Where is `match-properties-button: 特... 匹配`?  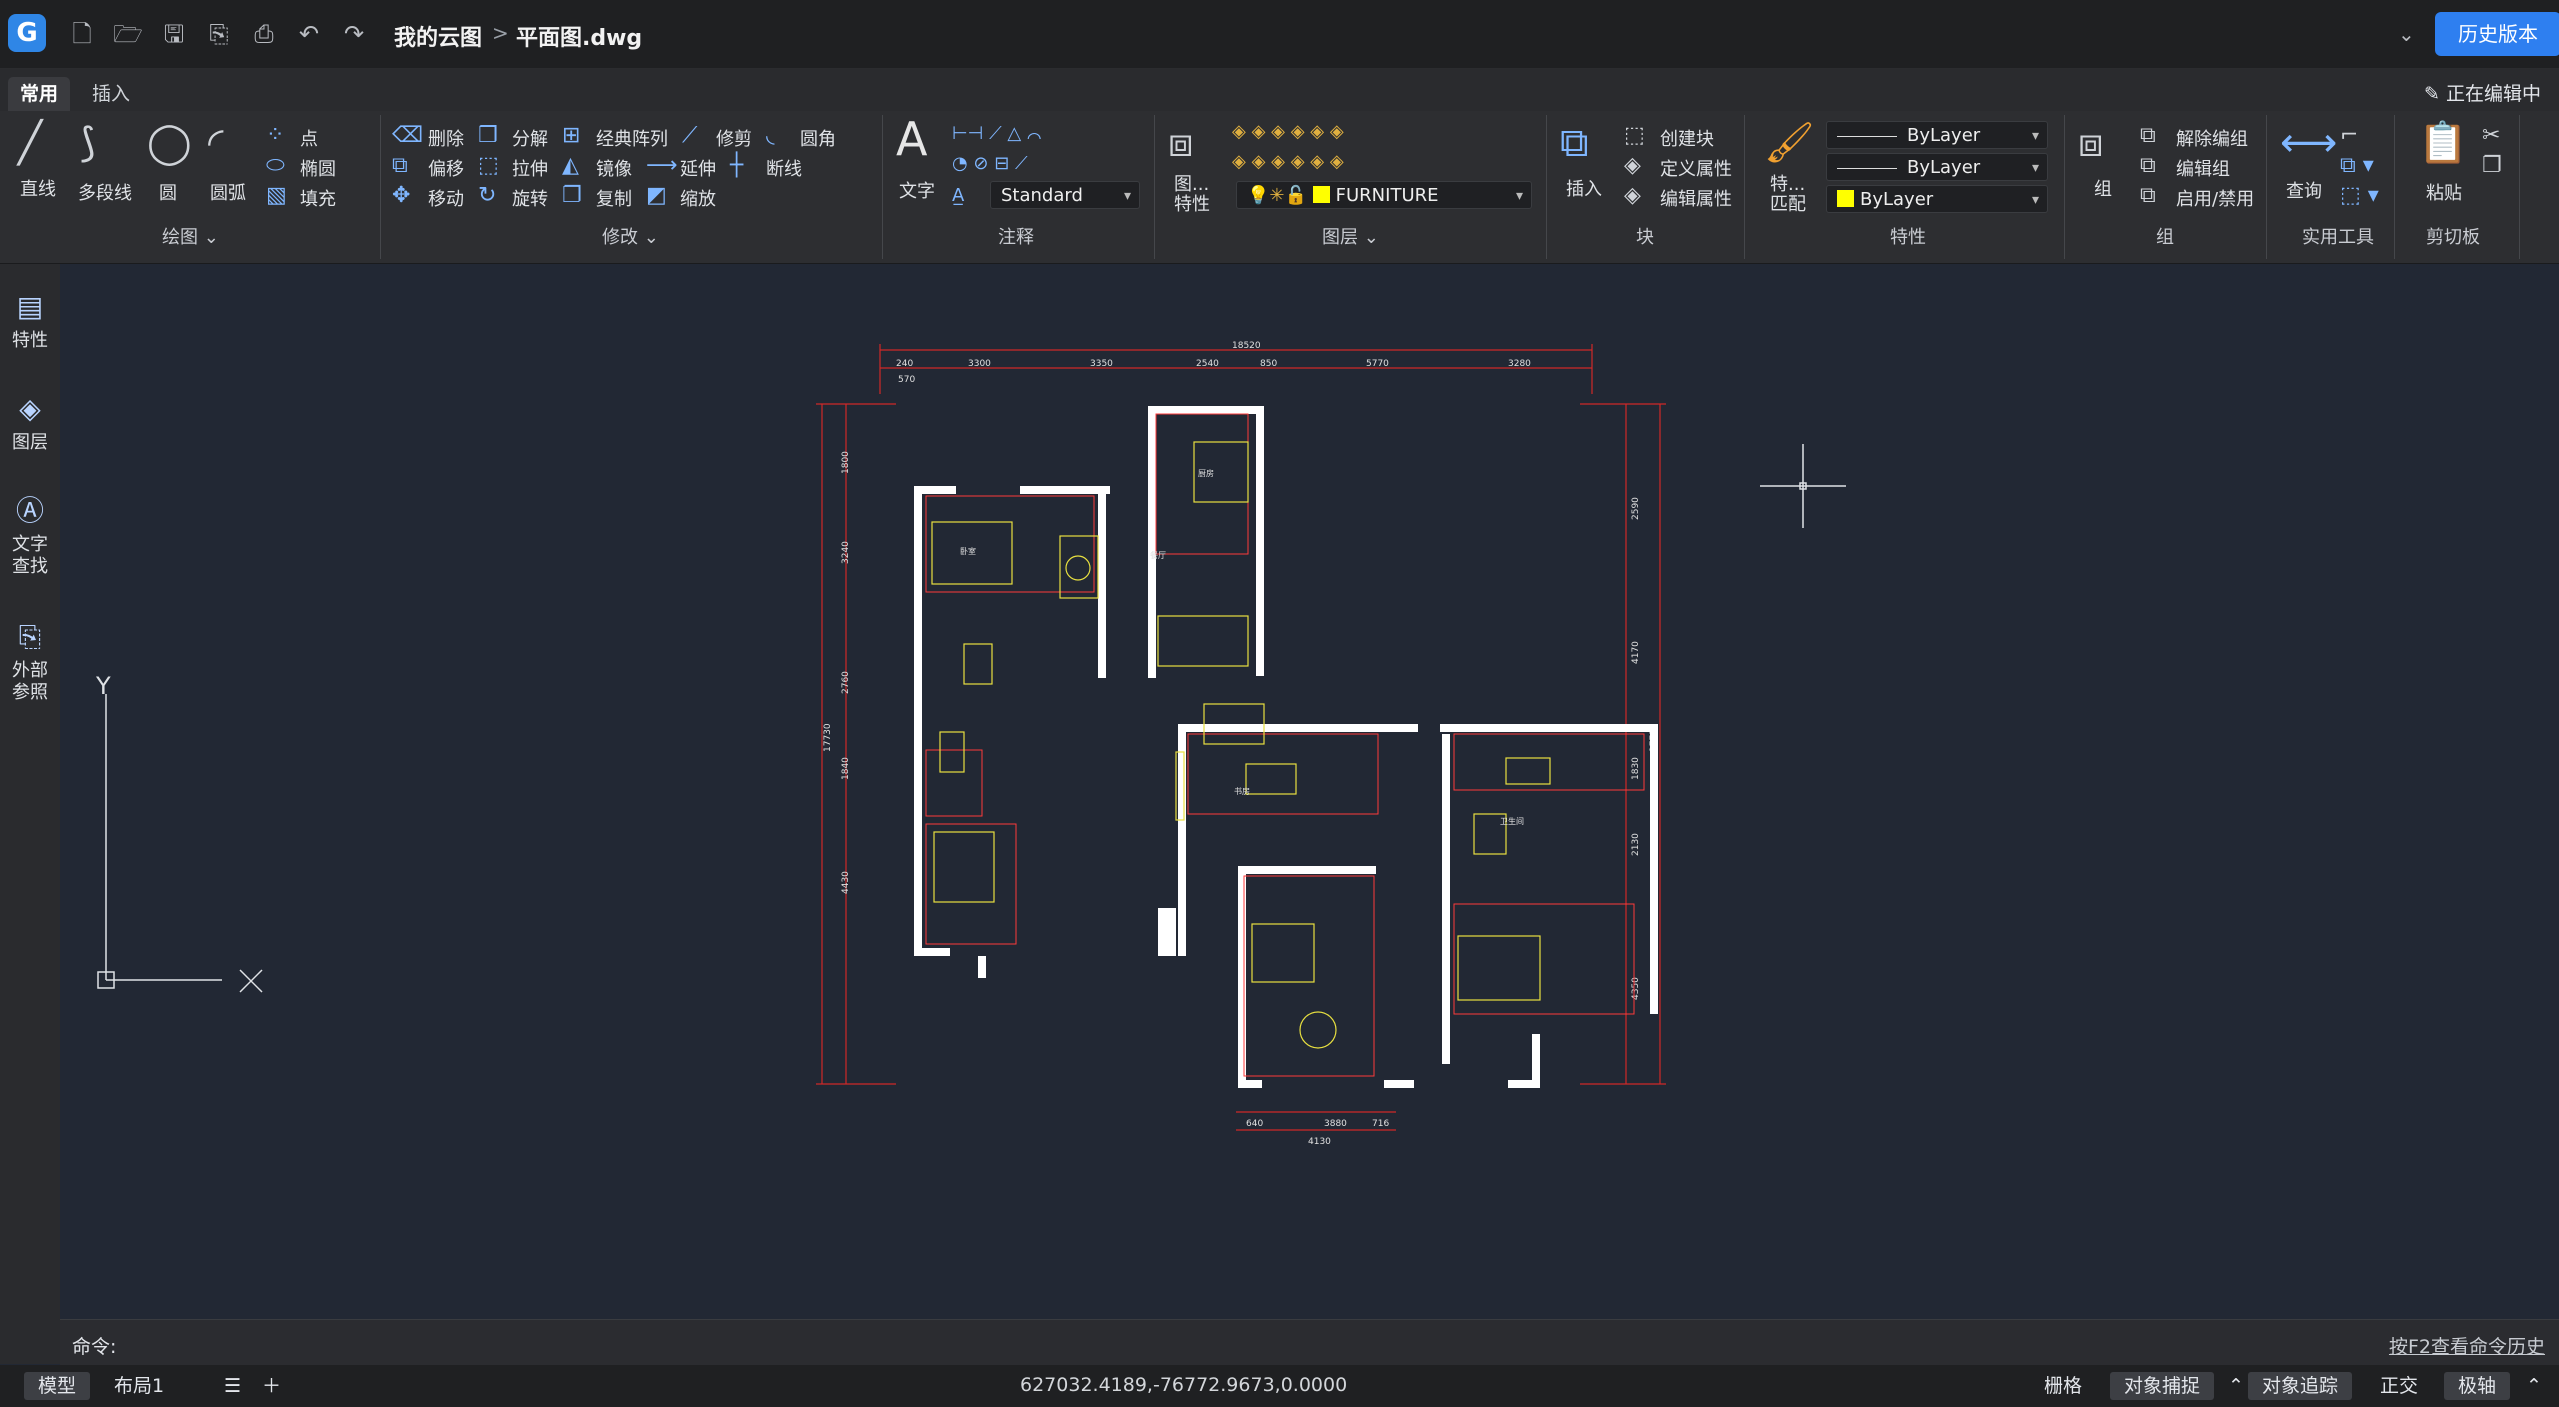 match-properties-button: 特... 匹配 is located at coordinates (1788, 195).